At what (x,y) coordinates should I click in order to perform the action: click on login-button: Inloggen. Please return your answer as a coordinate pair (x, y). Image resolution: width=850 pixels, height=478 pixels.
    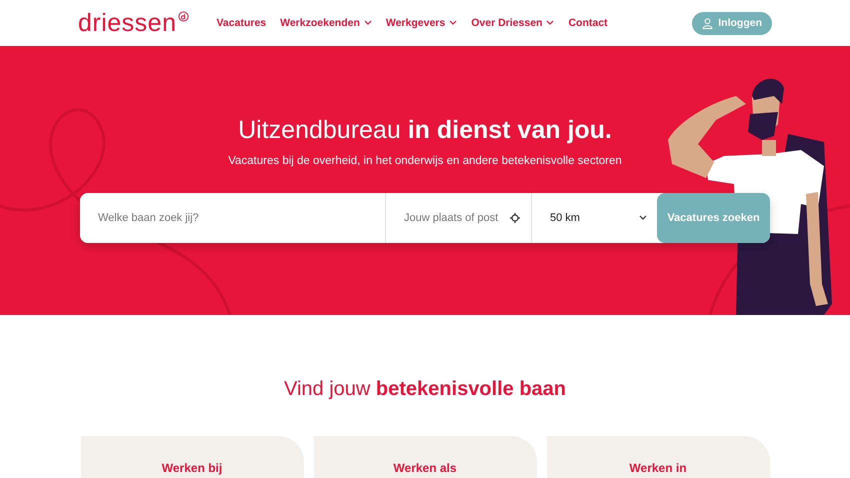
    Looking at the image, I should click on (732, 23).